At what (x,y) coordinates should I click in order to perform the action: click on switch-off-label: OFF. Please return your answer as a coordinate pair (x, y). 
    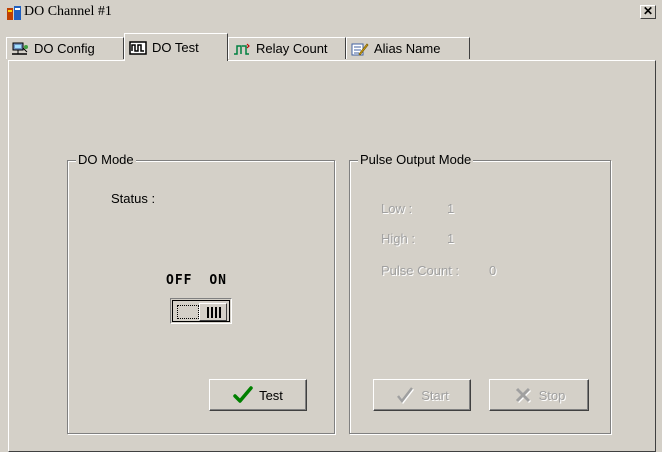
    Looking at the image, I should click on (179, 280).